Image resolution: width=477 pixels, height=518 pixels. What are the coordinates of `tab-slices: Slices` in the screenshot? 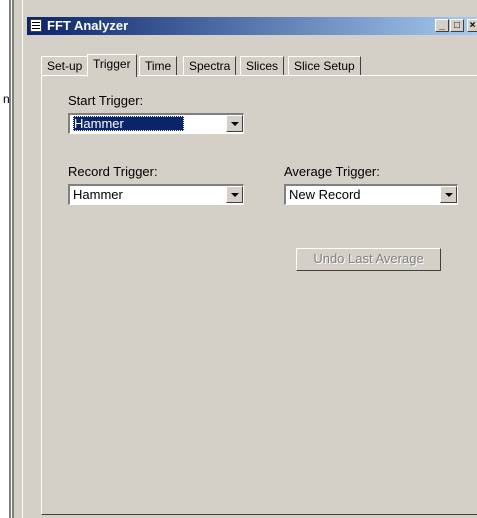 It's located at (262, 66).